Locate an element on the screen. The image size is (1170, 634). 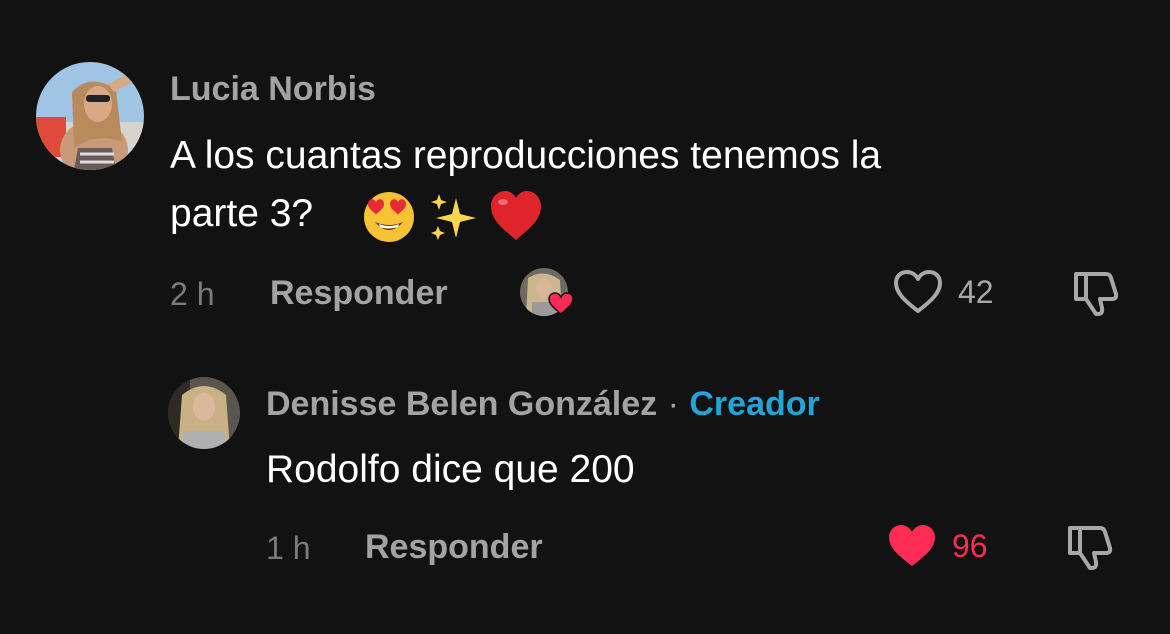
reply-dislike-button is located at coordinates (1091, 549).